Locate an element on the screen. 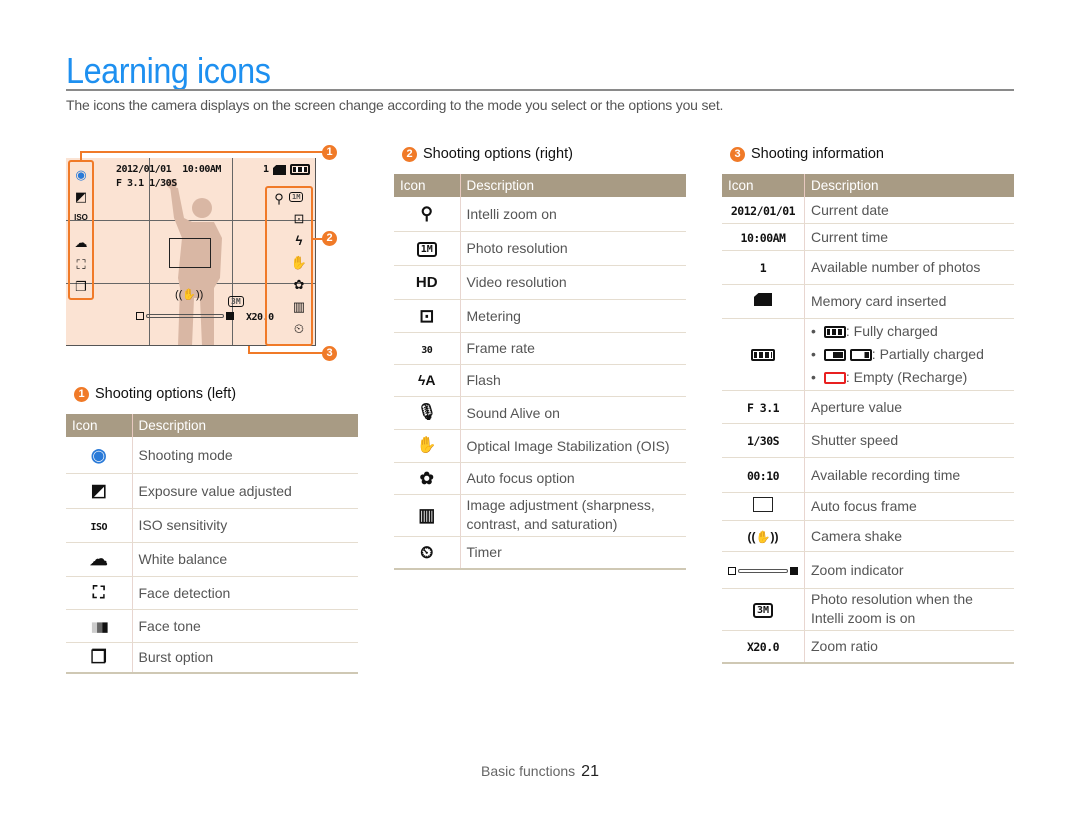 Image resolution: width=1080 pixels, height=815 pixels. row-description: Intelli zoom on is located at coordinates (573, 214).